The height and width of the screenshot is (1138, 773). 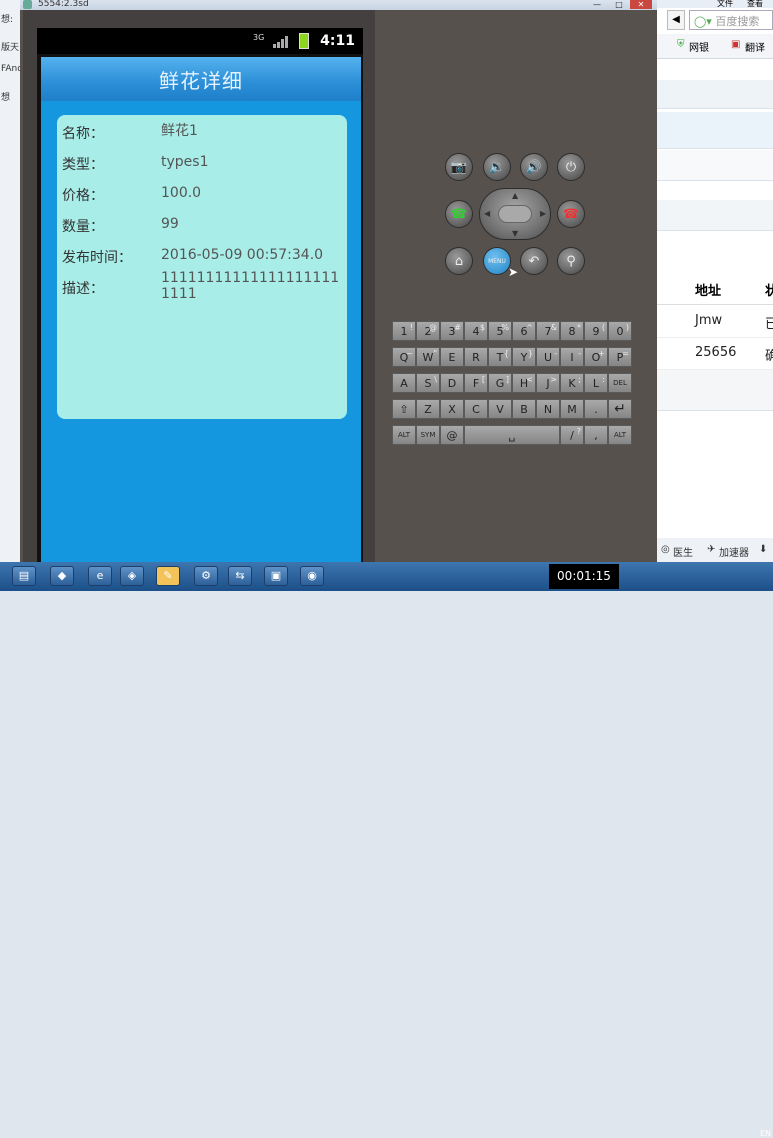 What do you see at coordinates (620, 357) in the screenshot?
I see `key-p: P =` at bounding box center [620, 357].